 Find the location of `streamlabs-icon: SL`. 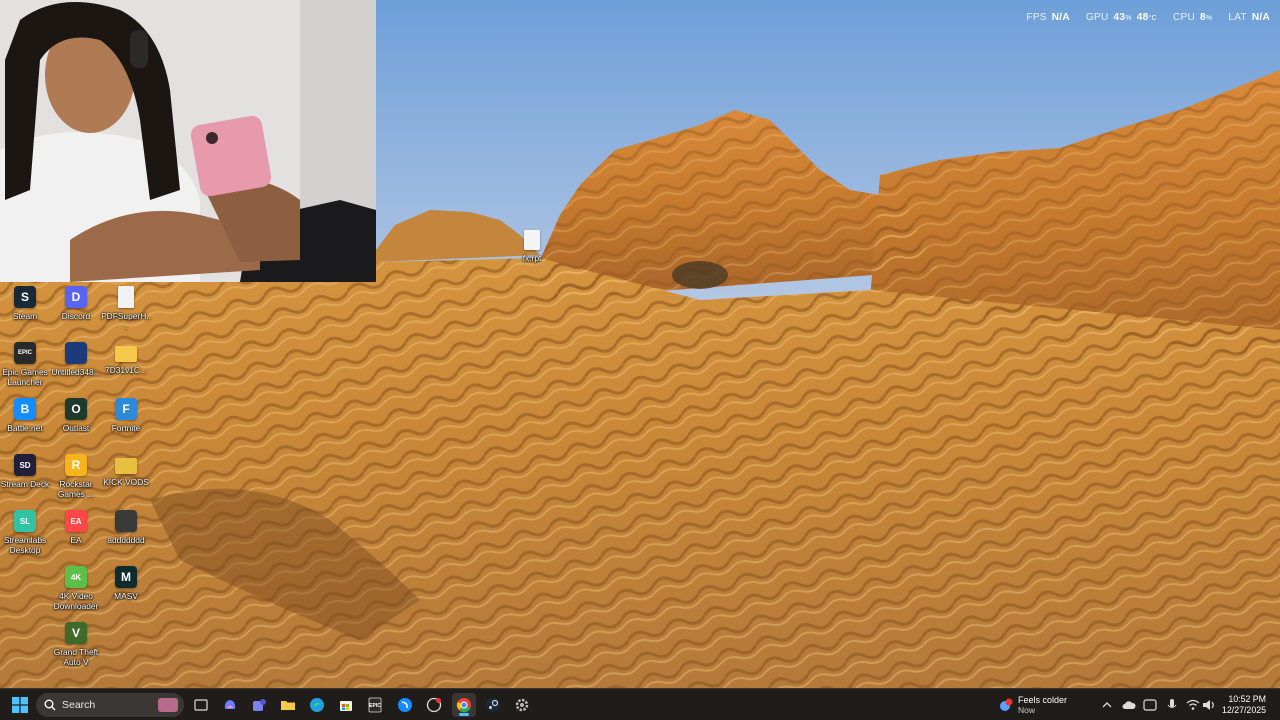

streamlabs-icon: SL is located at coordinates (25, 521).